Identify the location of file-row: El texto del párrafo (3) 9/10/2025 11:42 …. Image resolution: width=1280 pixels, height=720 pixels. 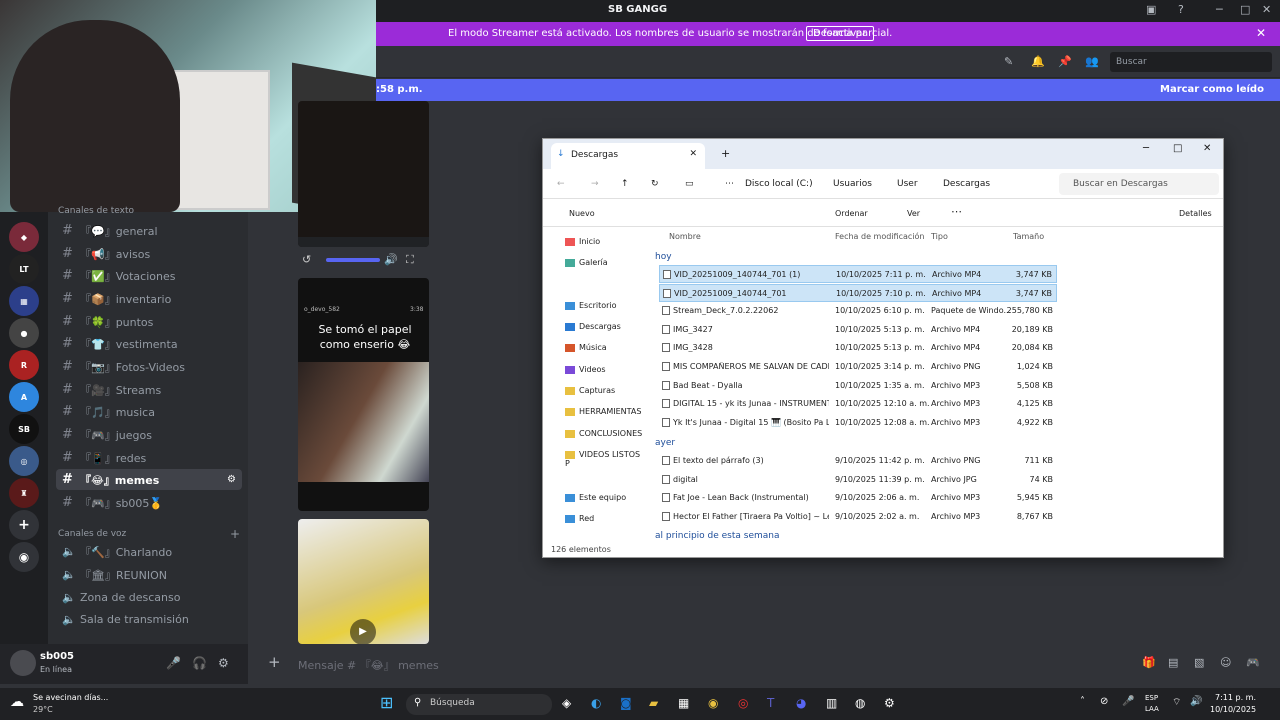
(858, 461).